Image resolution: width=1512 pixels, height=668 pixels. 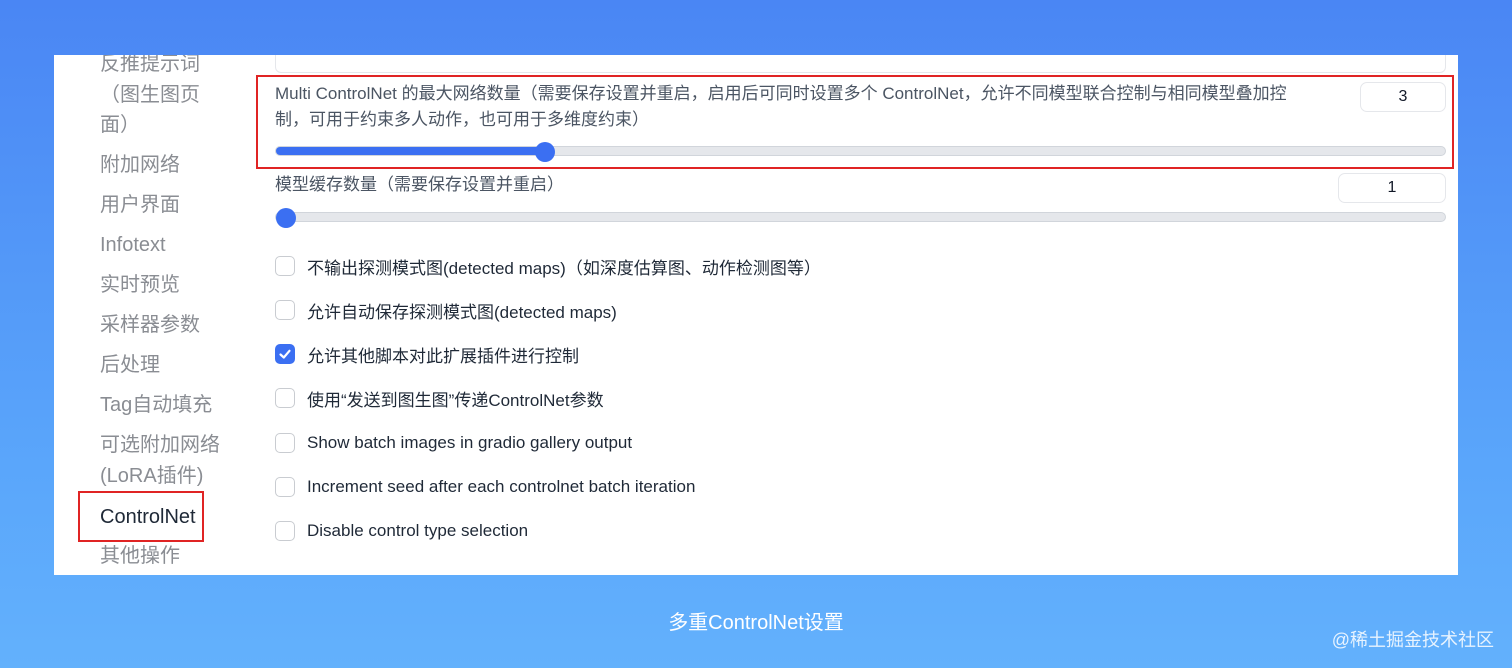 What do you see at coordinates (1392, 188) in the screenshot?
I see `cache-models-number-input: 1` at bounding box center [1392, 188].